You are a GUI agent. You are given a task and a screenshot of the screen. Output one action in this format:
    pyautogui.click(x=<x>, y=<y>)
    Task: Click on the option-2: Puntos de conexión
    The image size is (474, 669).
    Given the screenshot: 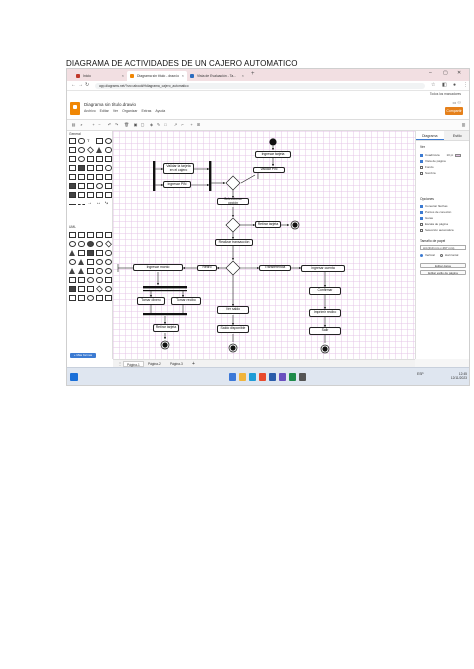 What is the action you would take?
    pyautogui.click(x=435, y=212)
    